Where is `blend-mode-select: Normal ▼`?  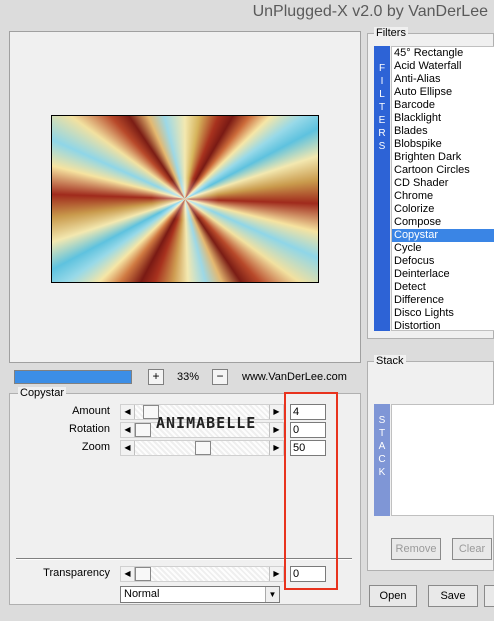 blend-mode-select: Normal ▼ is located at coordinates (200, 594).